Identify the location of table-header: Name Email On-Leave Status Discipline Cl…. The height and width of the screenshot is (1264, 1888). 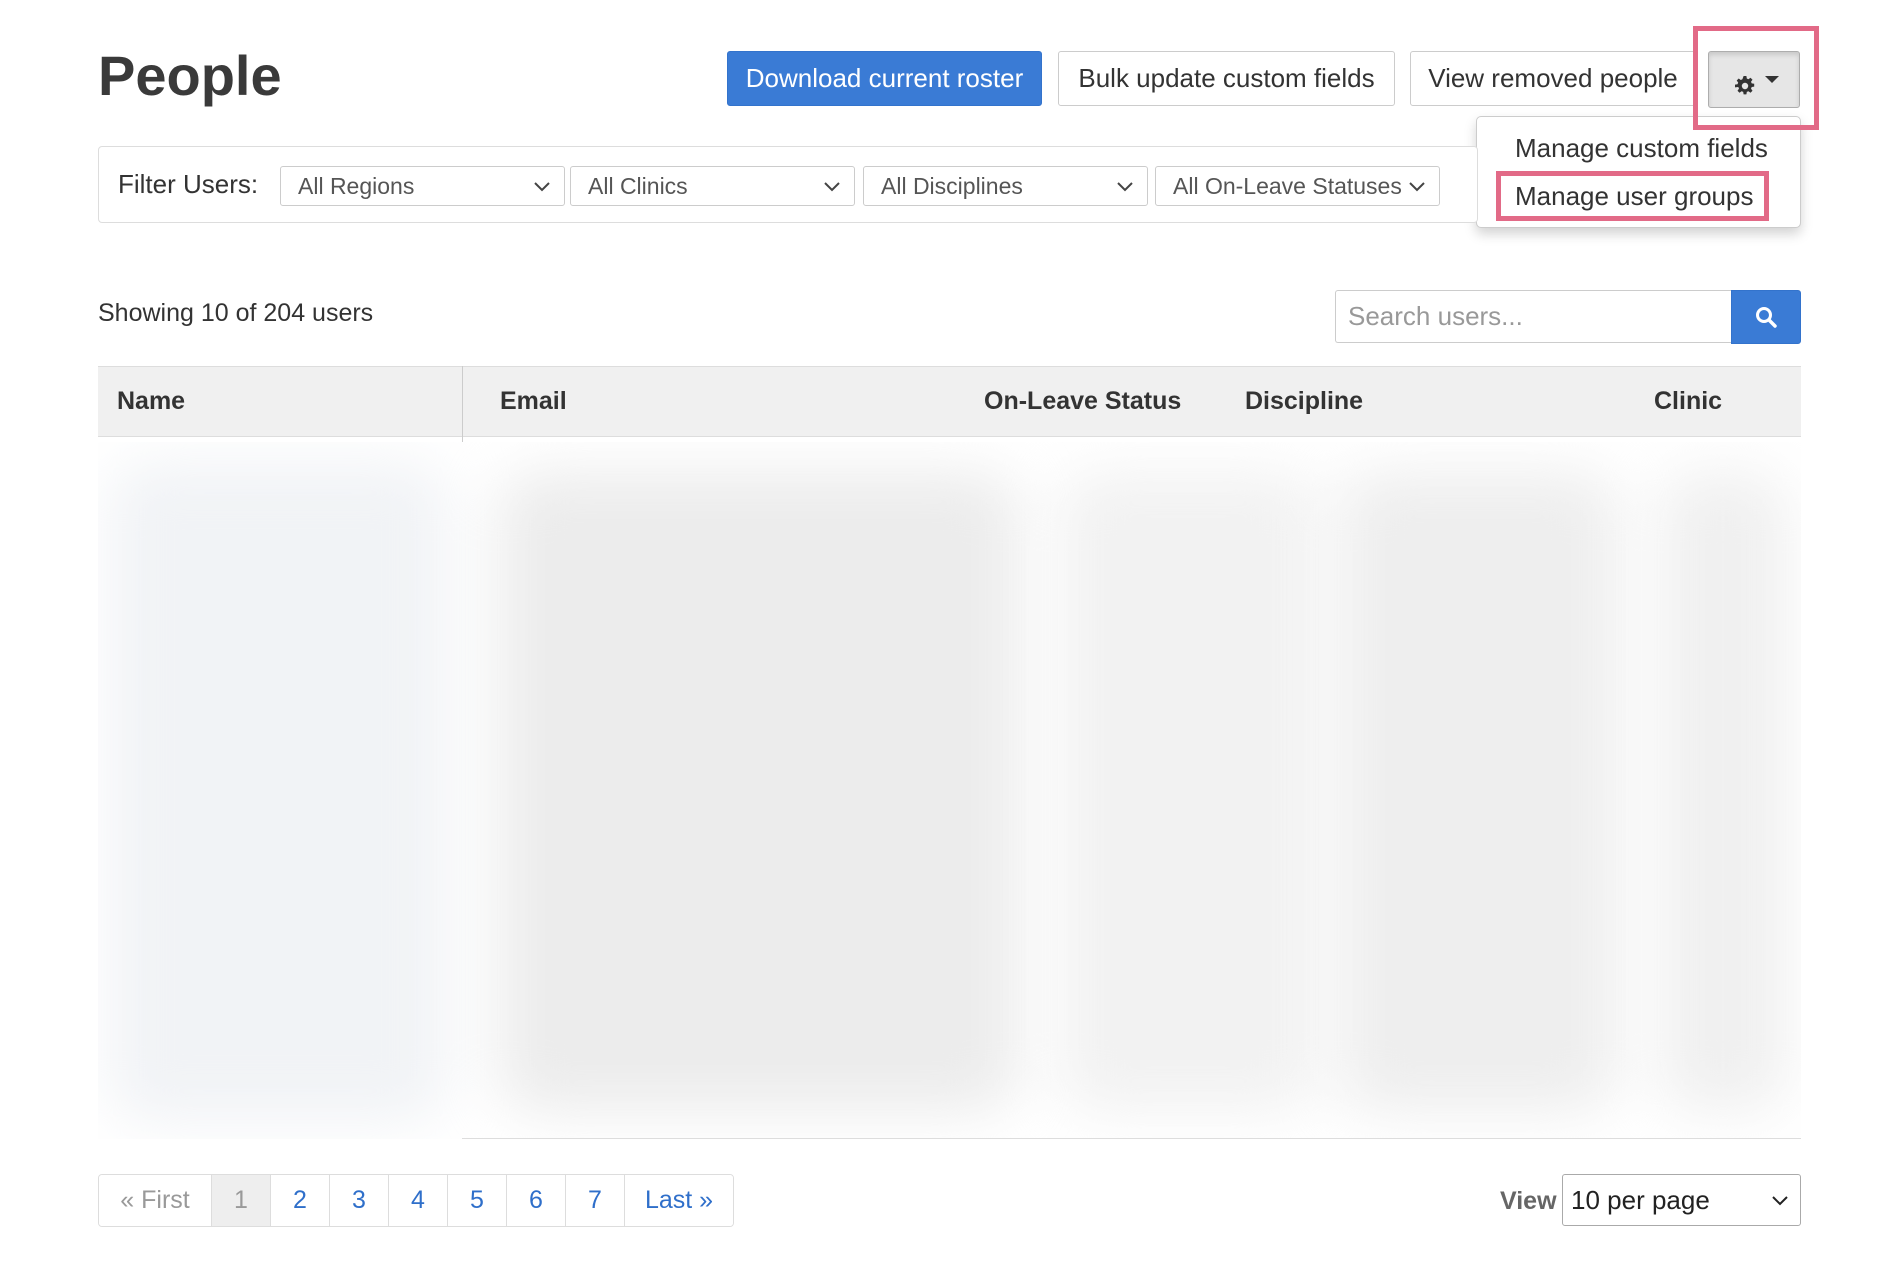
(949, 401).